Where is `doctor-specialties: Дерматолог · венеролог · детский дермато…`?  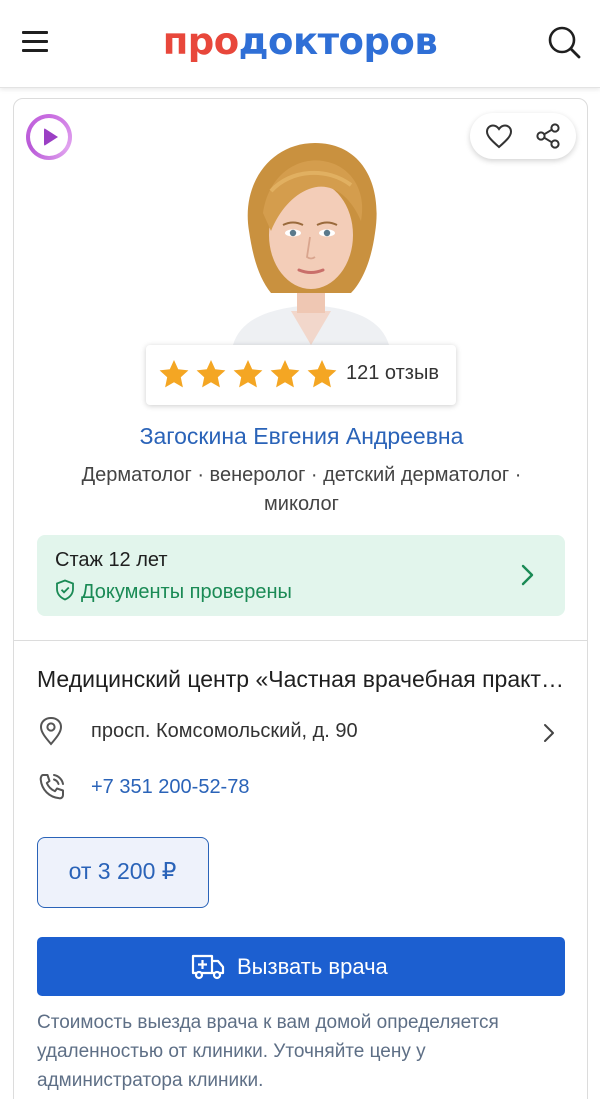 doctor-specialties: Дерматолог · венеролог · детский дермато… is located at coordinates (301, 489).